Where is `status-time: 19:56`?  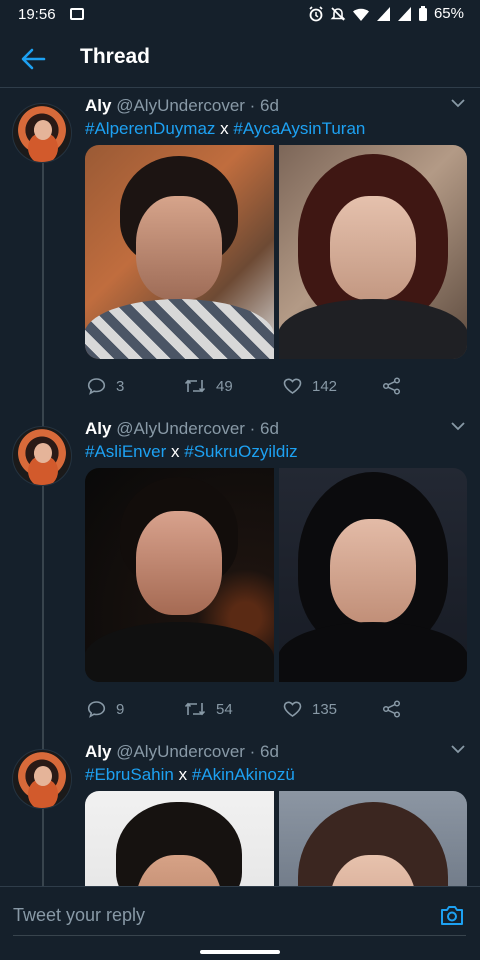
status-time: 19:56 is located at coordinates (37, 14).